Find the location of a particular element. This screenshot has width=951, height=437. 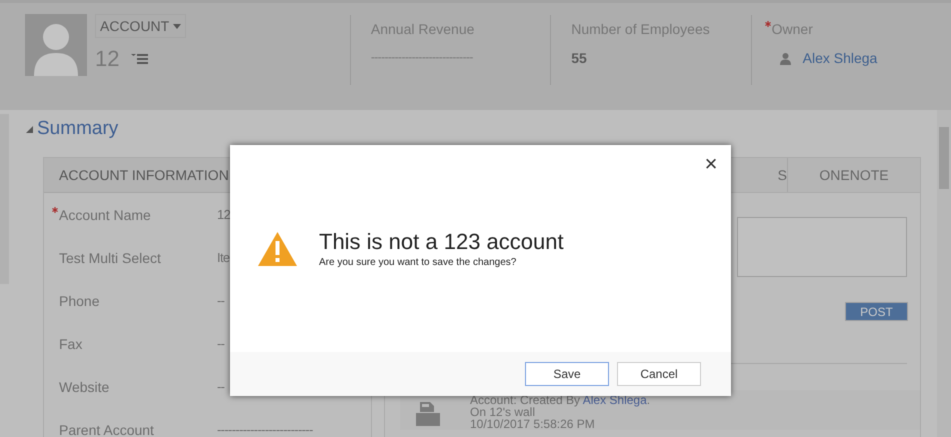

dialog-message: Are you sure you want to save the changes? is located at coordinates (418, 263).